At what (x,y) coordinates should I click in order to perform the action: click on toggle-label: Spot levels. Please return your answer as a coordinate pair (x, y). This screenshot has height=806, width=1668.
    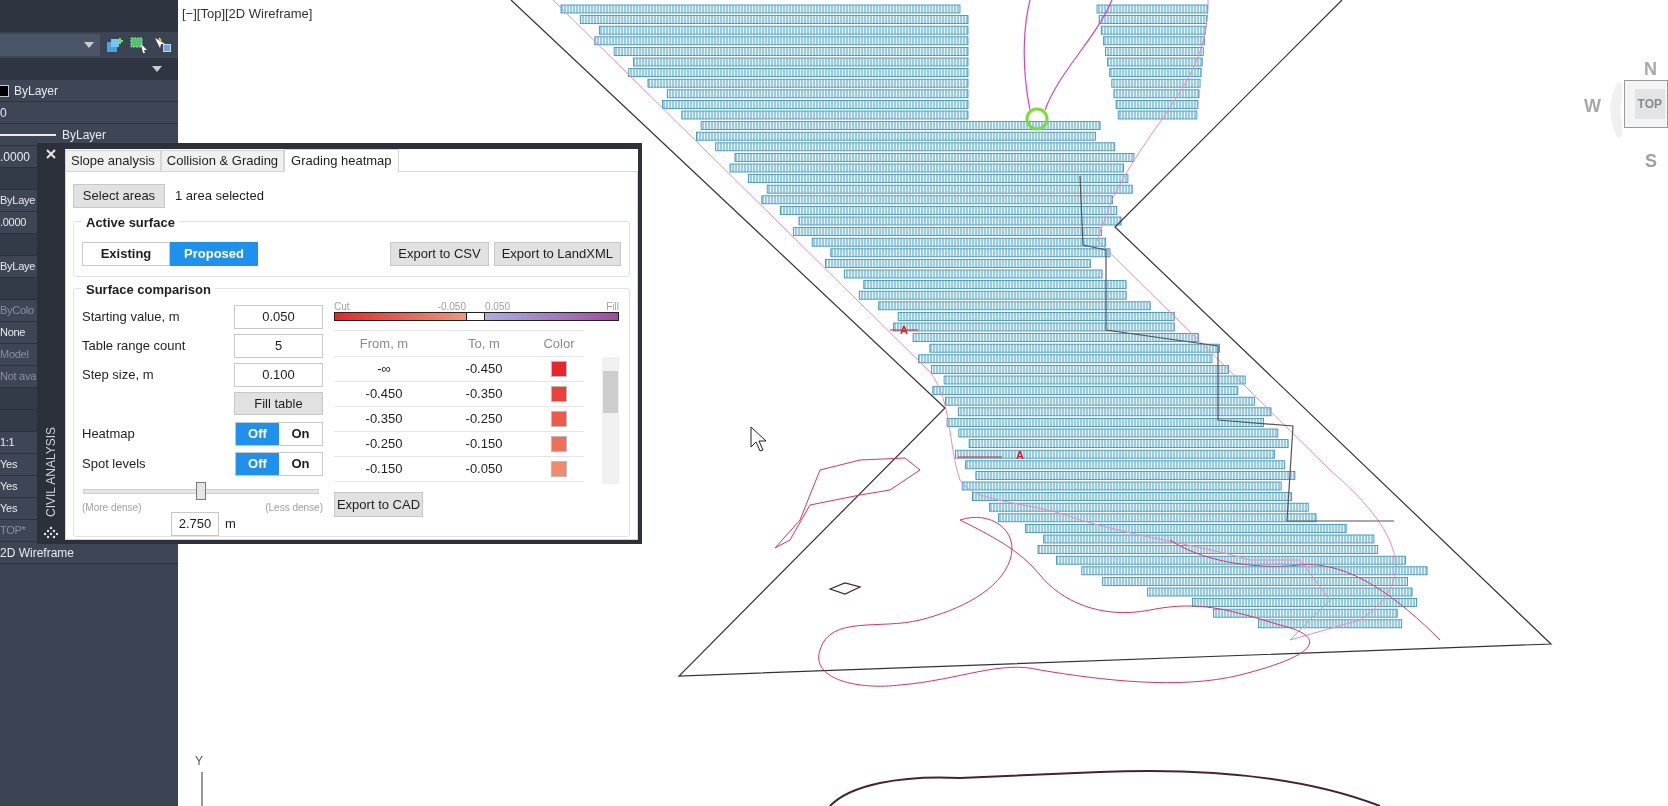
    Looking at the image, I should click on (114, 464).